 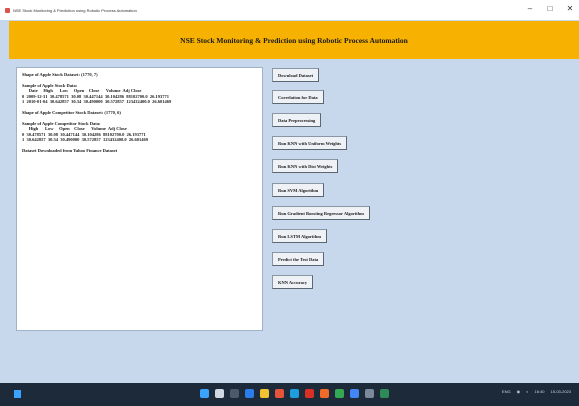 I want to click on windows-icon, so click(x=204, y=393).